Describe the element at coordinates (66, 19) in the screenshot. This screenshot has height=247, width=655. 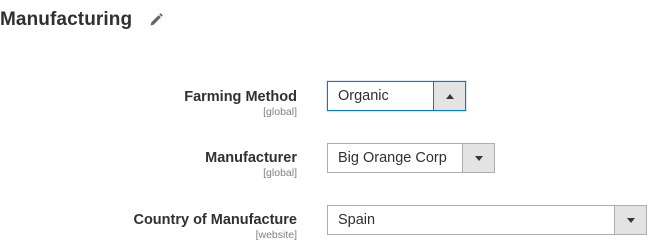
I see `section-title: Manufacturing` at that location.